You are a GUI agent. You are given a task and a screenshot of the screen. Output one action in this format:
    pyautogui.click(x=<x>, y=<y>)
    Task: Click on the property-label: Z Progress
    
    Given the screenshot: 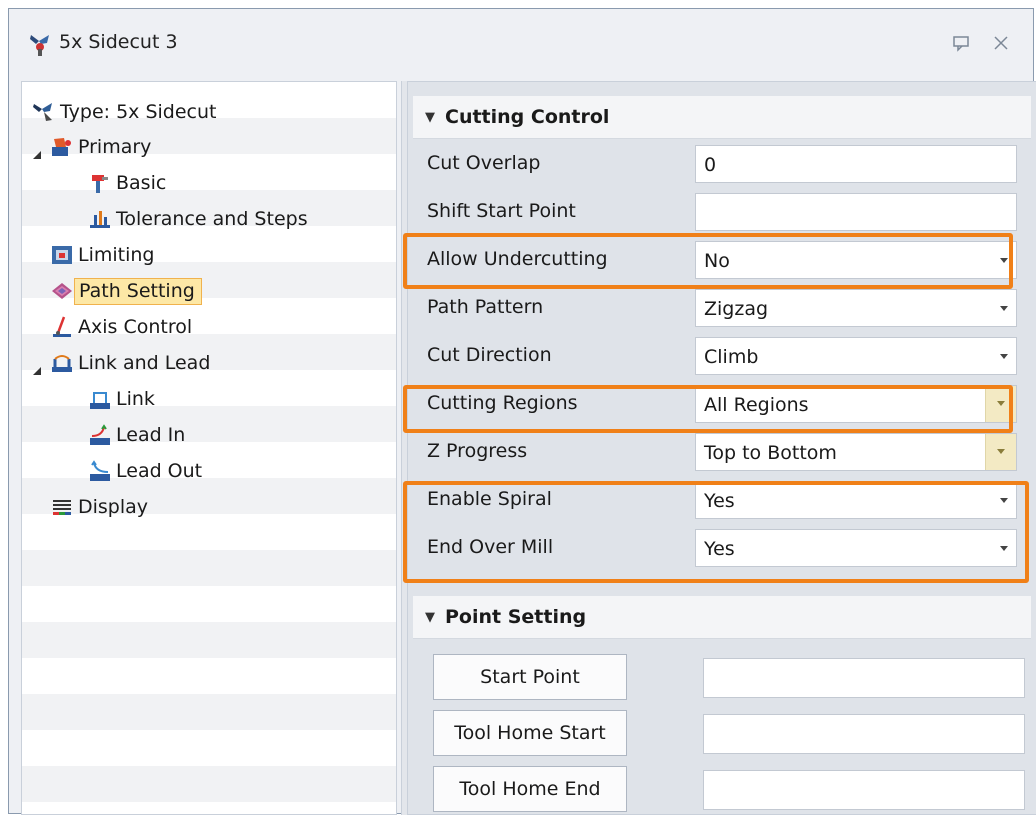 What is the action you would take?
    pyautogui.click(x=477, y=451)
    